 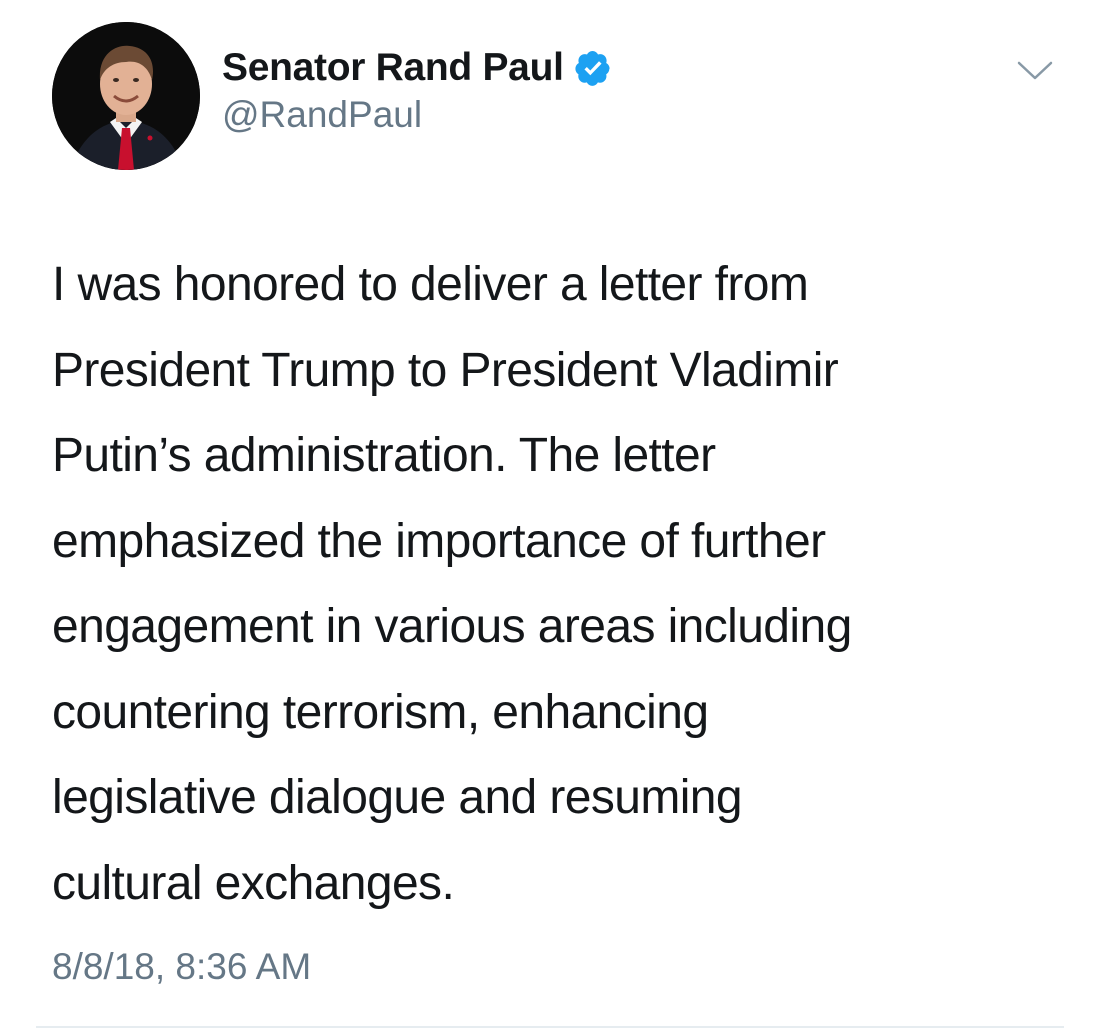 What do you see at coordinates (445, 370) in the screenshot?
I see `tweet-text-line: President Trump to President Vladimir` at bounding box center [445, 370].